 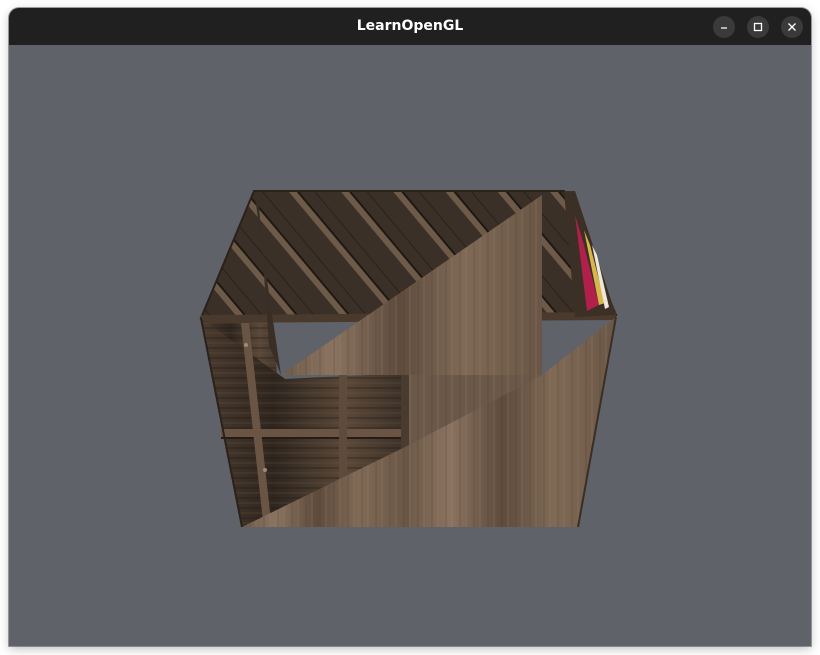 I want to click on close-icon, so click(x=792, y=27).